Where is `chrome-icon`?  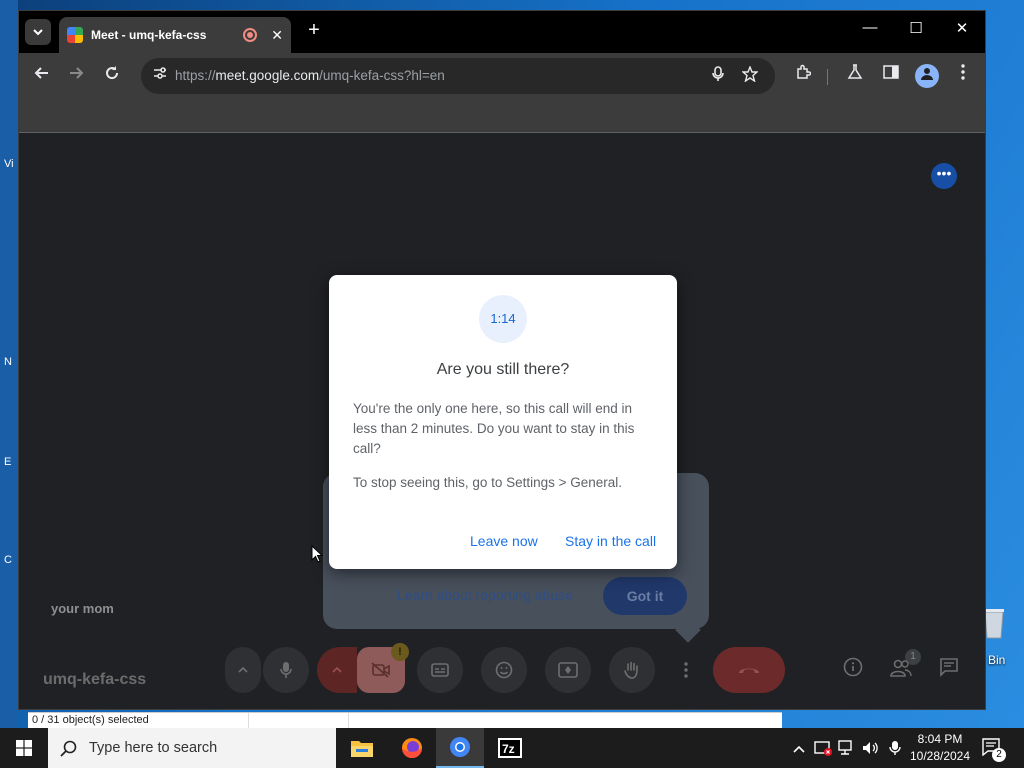 chrome-icon is located at coordinates (460, 747).